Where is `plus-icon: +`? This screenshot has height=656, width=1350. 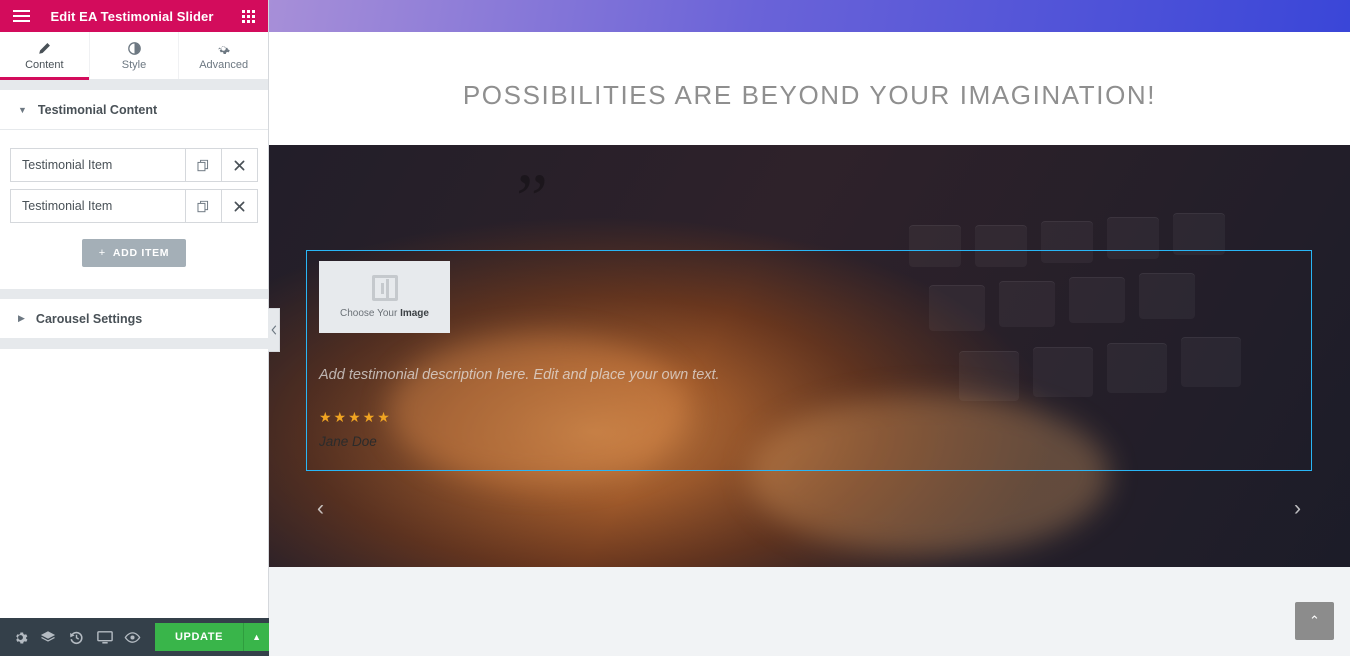
plus-icon: + is located at coordinates (102, 253).